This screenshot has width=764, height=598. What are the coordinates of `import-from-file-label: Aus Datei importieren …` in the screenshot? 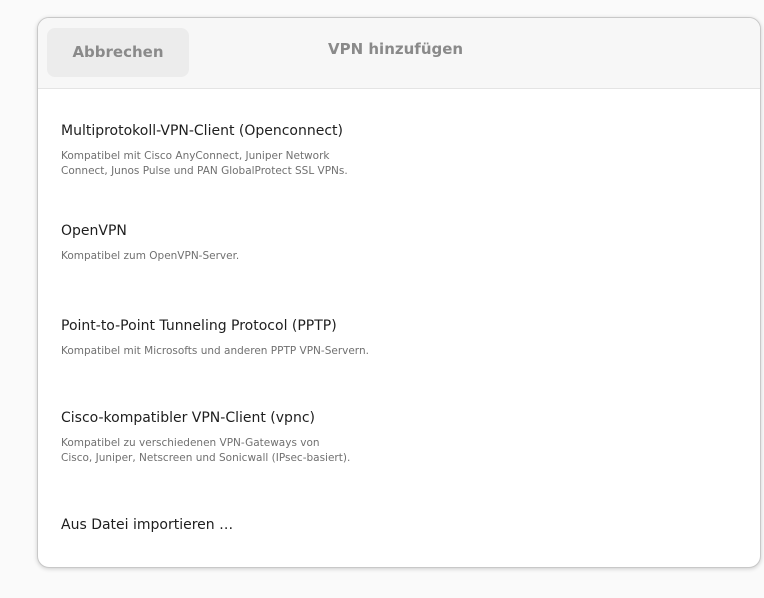 It's located at (147, 525).